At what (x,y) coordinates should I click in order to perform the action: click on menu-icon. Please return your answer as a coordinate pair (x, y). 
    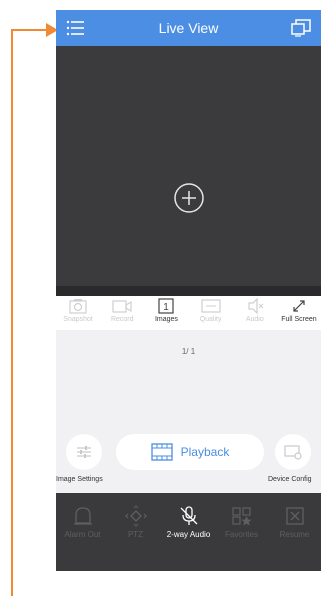
    Looking at the image, I should click on (75, 28).